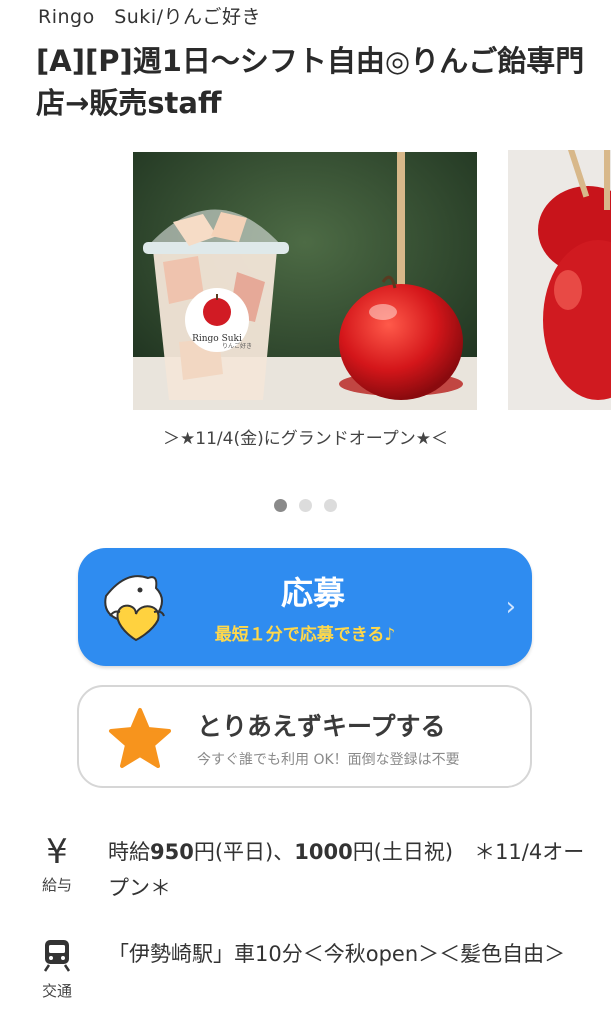 This screenshot has width=611, height=1024. I want to click on cup-logo-subtext: りんご好き, so click(237, 346).